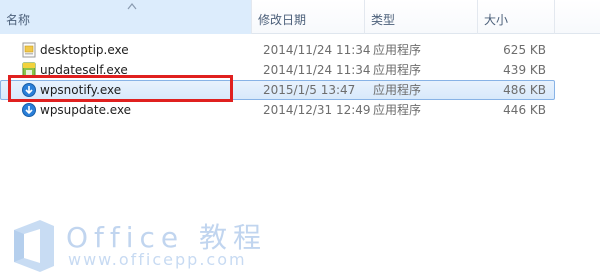  What do you see at coordinates (84, 50) in the screenshot?
I see `file-name: desktoptip.exe` at bounding box center [84, 50].